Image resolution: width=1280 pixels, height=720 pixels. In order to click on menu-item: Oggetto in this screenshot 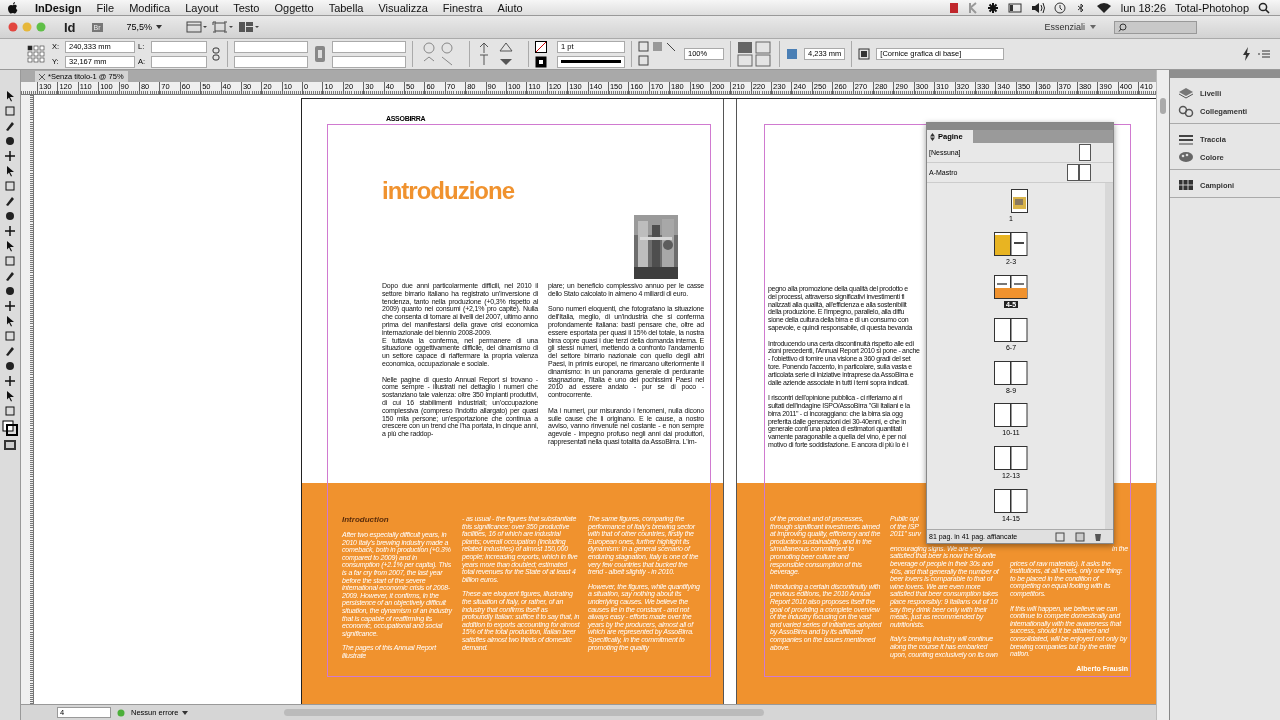, I will do `click(294, 7)`.